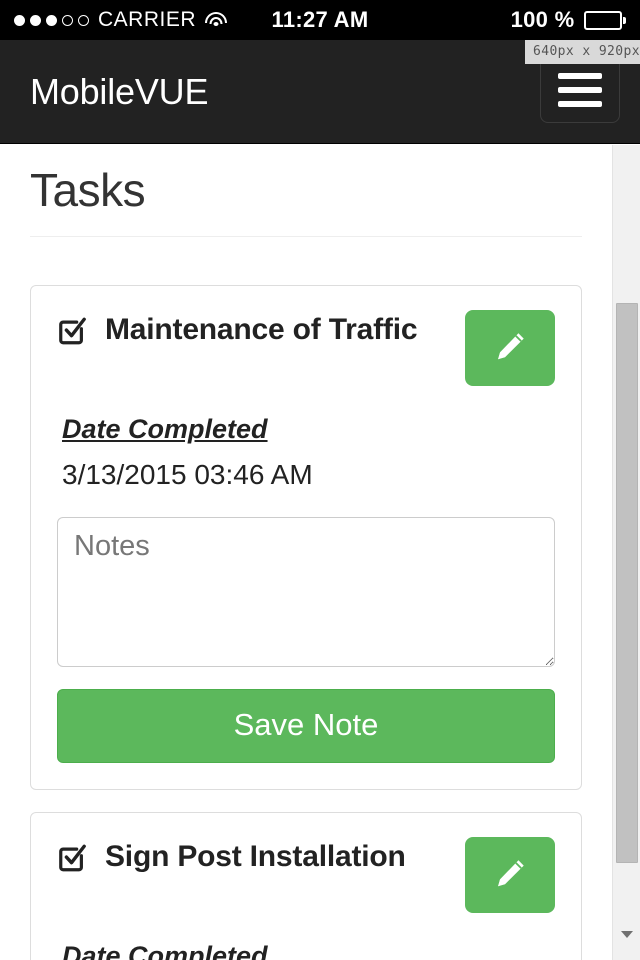 This screenshot has height=960, width=640. I want to click on chevron-down-icon, so click(627, 934).